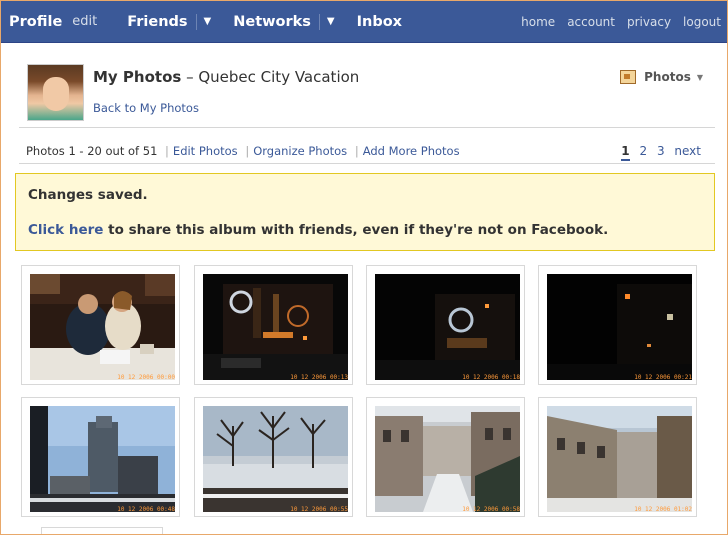 This screenshot has height=535, width=728. I want to click on next-page-link: next, so click(687, 151).